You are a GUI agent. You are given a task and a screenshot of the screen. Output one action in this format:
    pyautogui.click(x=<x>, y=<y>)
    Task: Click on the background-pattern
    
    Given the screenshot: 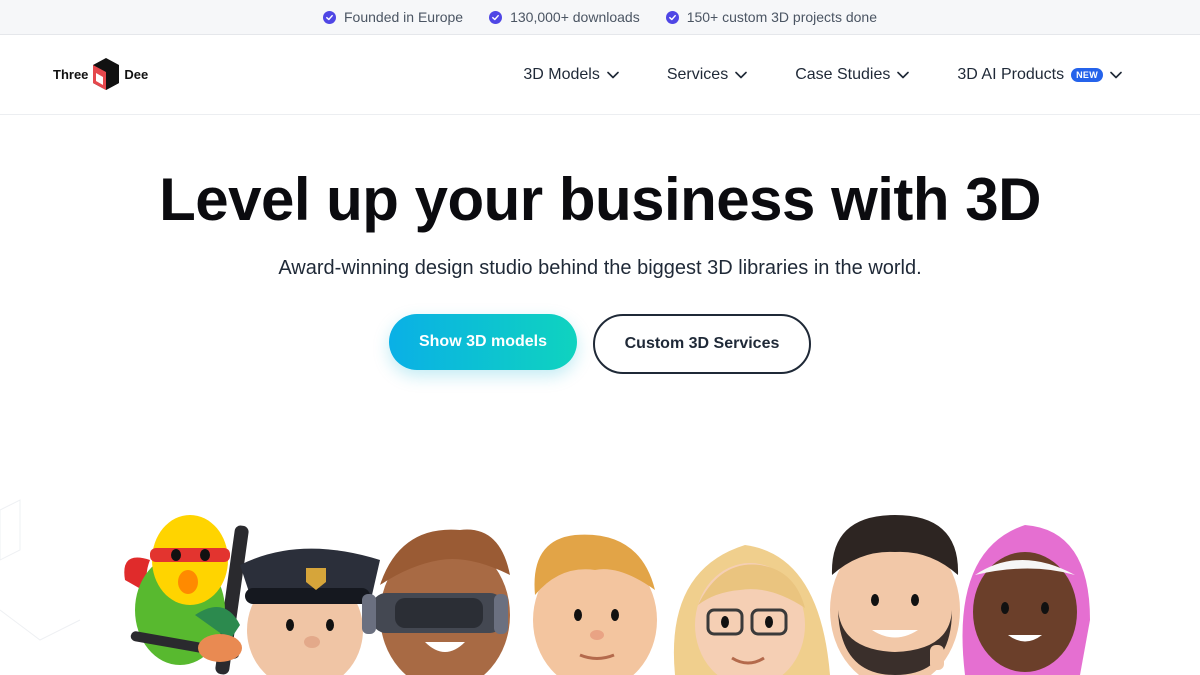 What is the action you would take?
    pyautogui.click(x=40, y=570)
    